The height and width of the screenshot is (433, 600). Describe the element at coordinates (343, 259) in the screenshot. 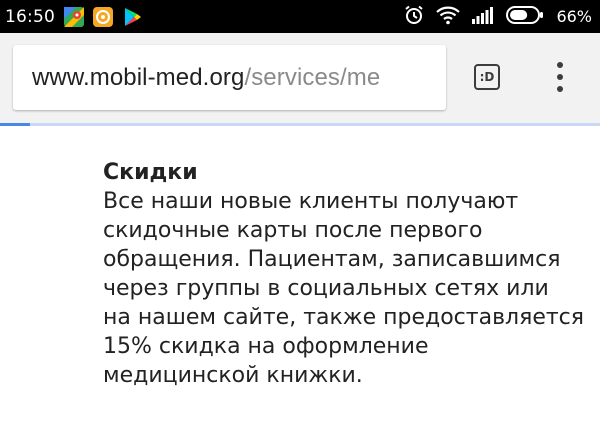

I see `body-line: обращения. Пациентам, записавшимся` at that location.